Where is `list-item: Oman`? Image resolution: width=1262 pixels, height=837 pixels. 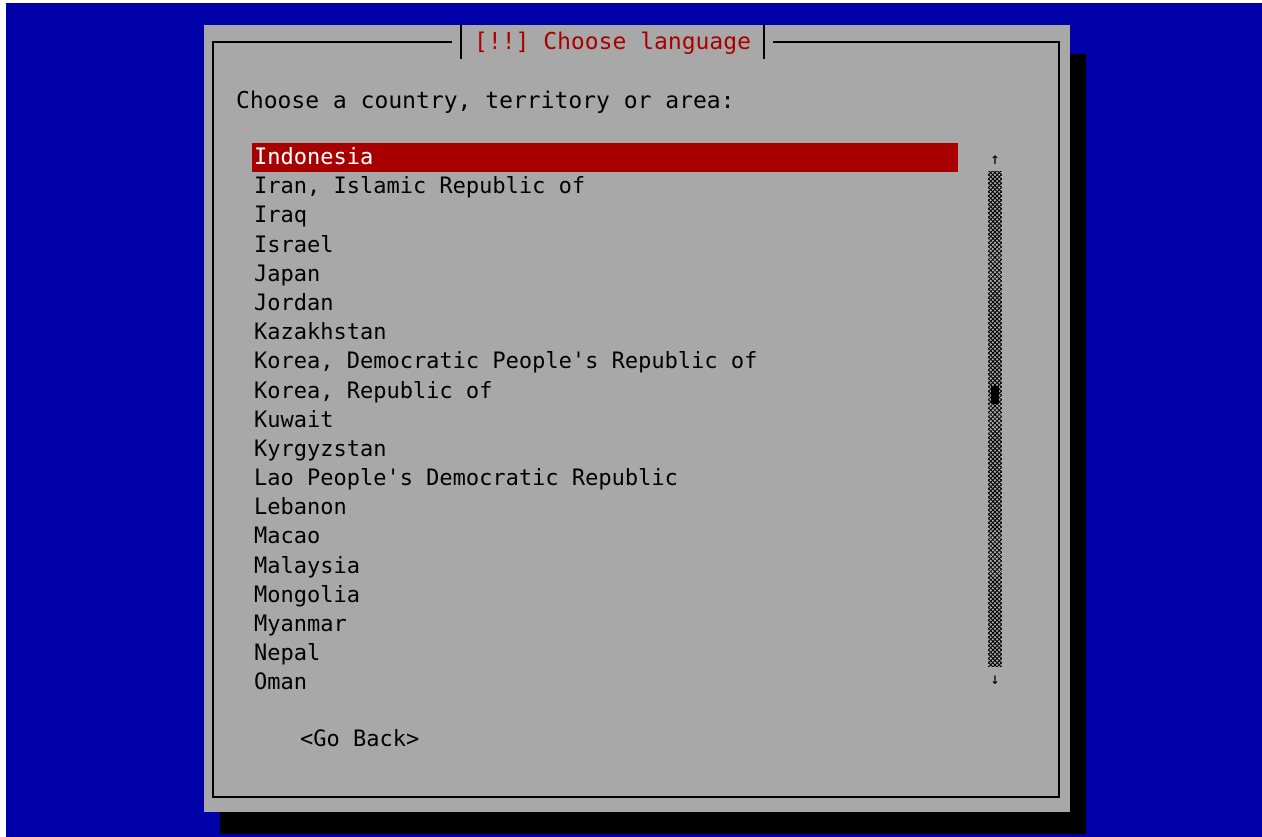 list-item: Oman is located at coordinates (605, 682).